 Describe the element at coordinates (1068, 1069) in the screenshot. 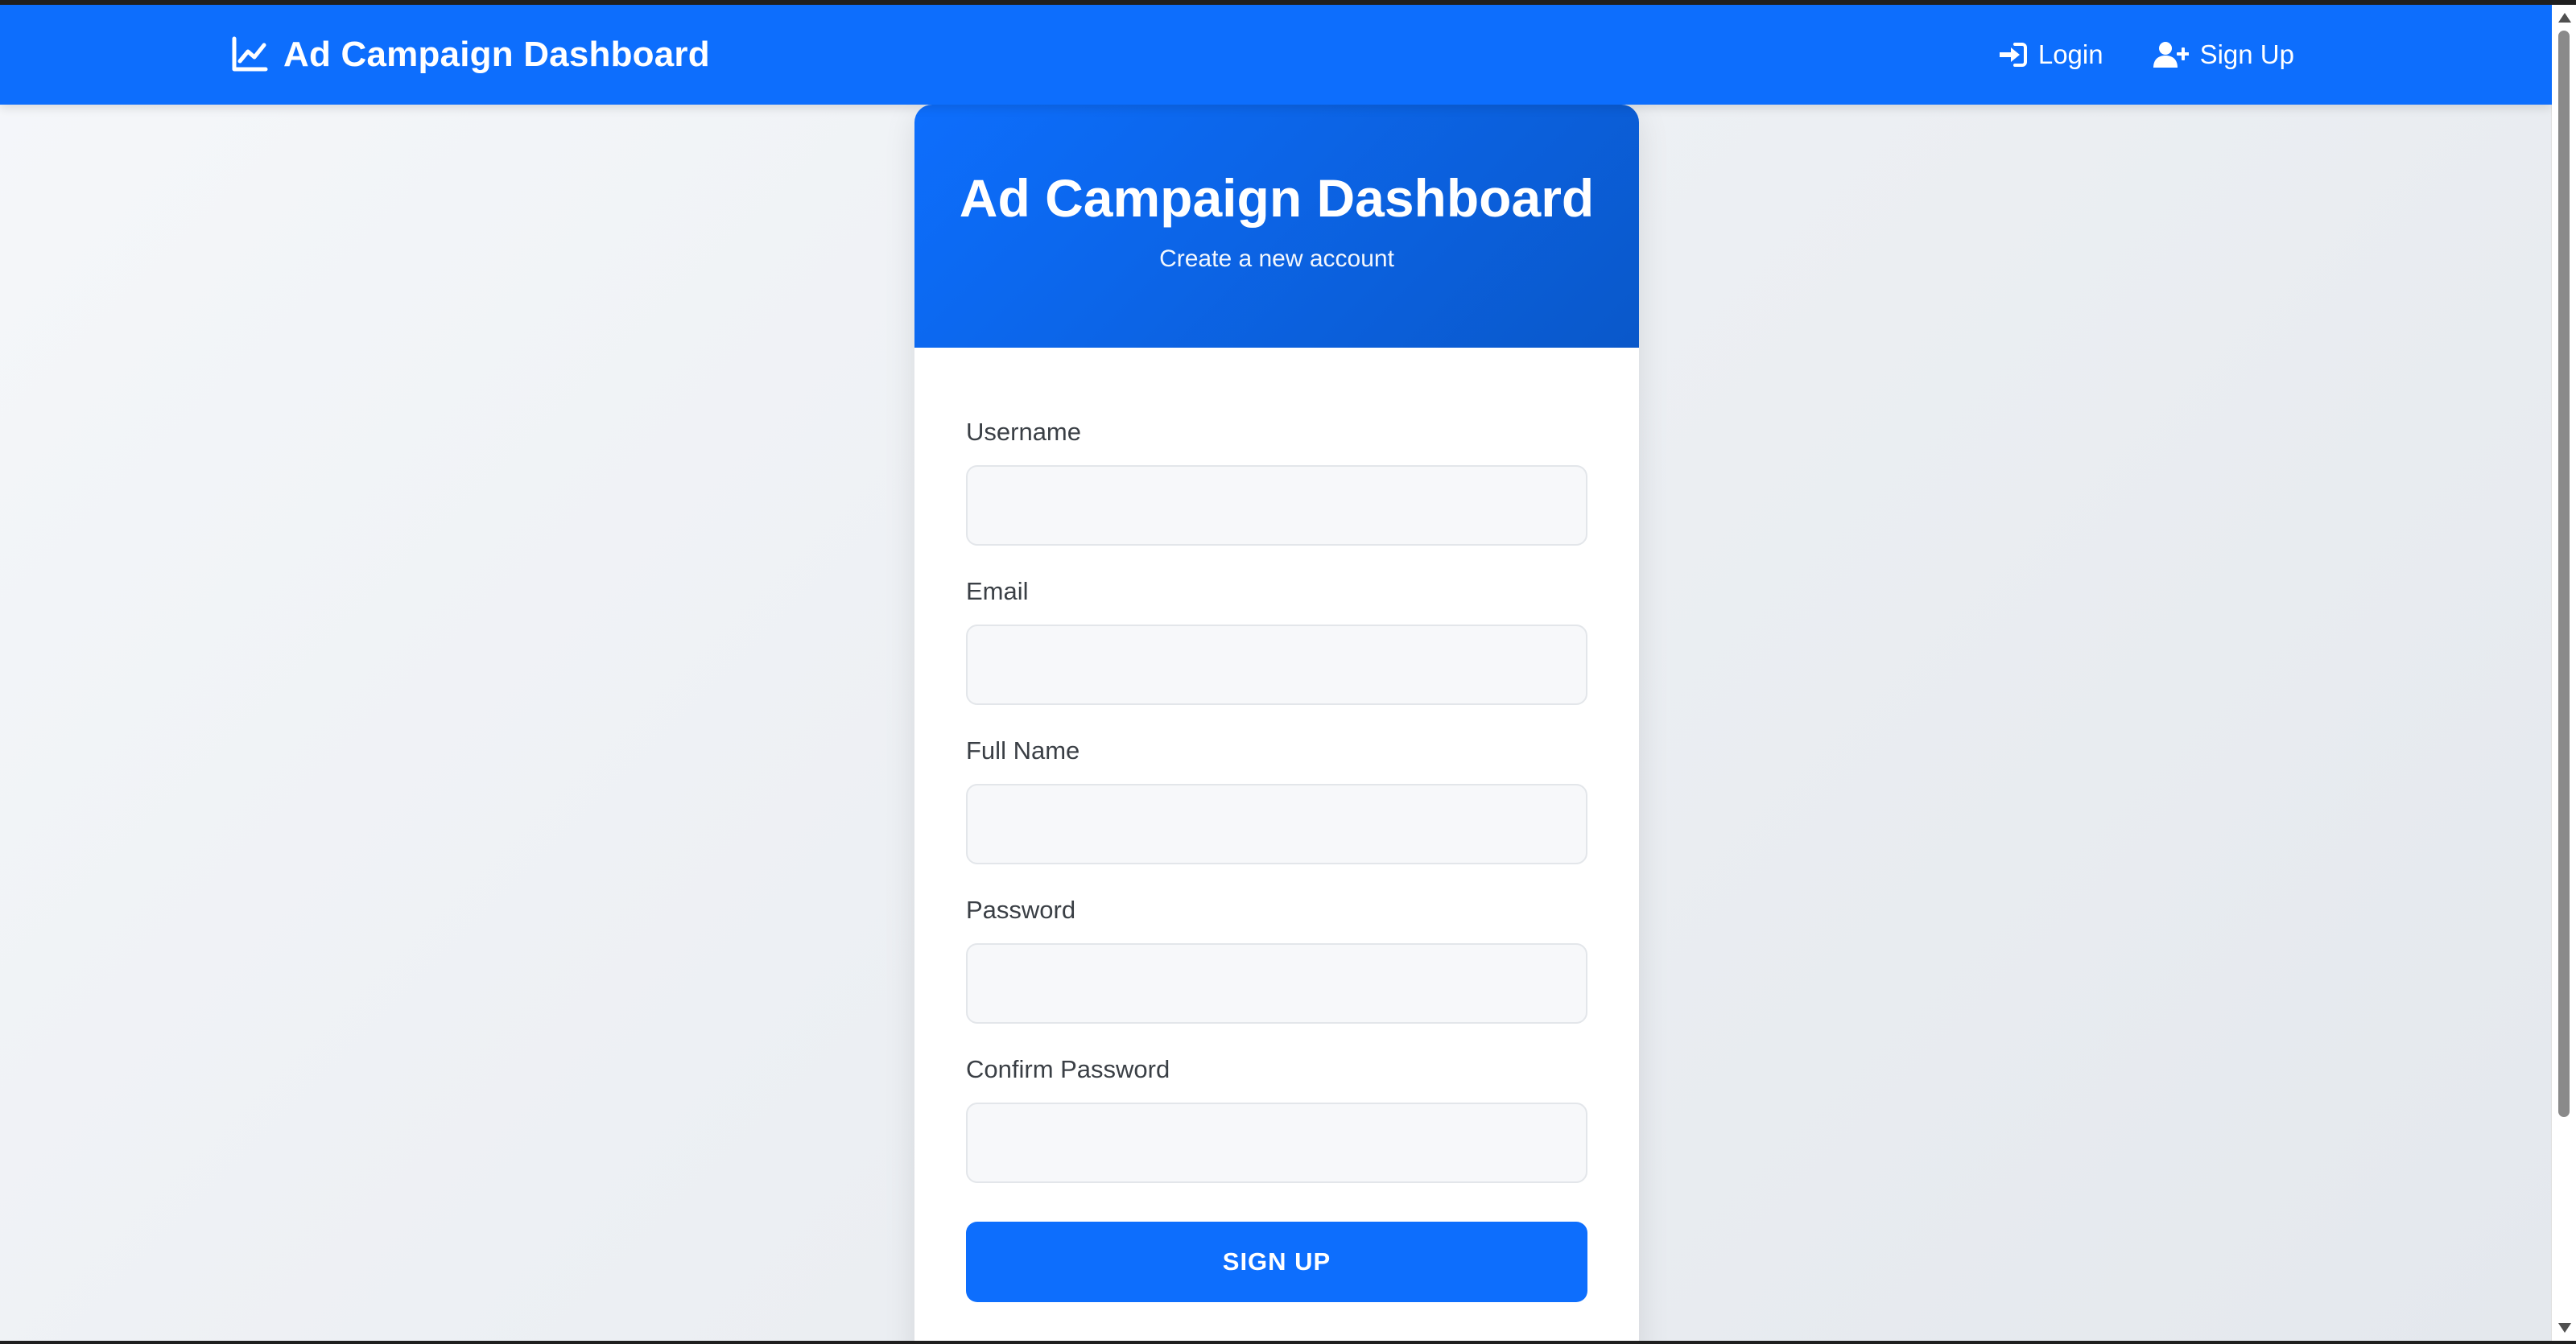

I see `confirm-password-label: Confirm Password` at that location.